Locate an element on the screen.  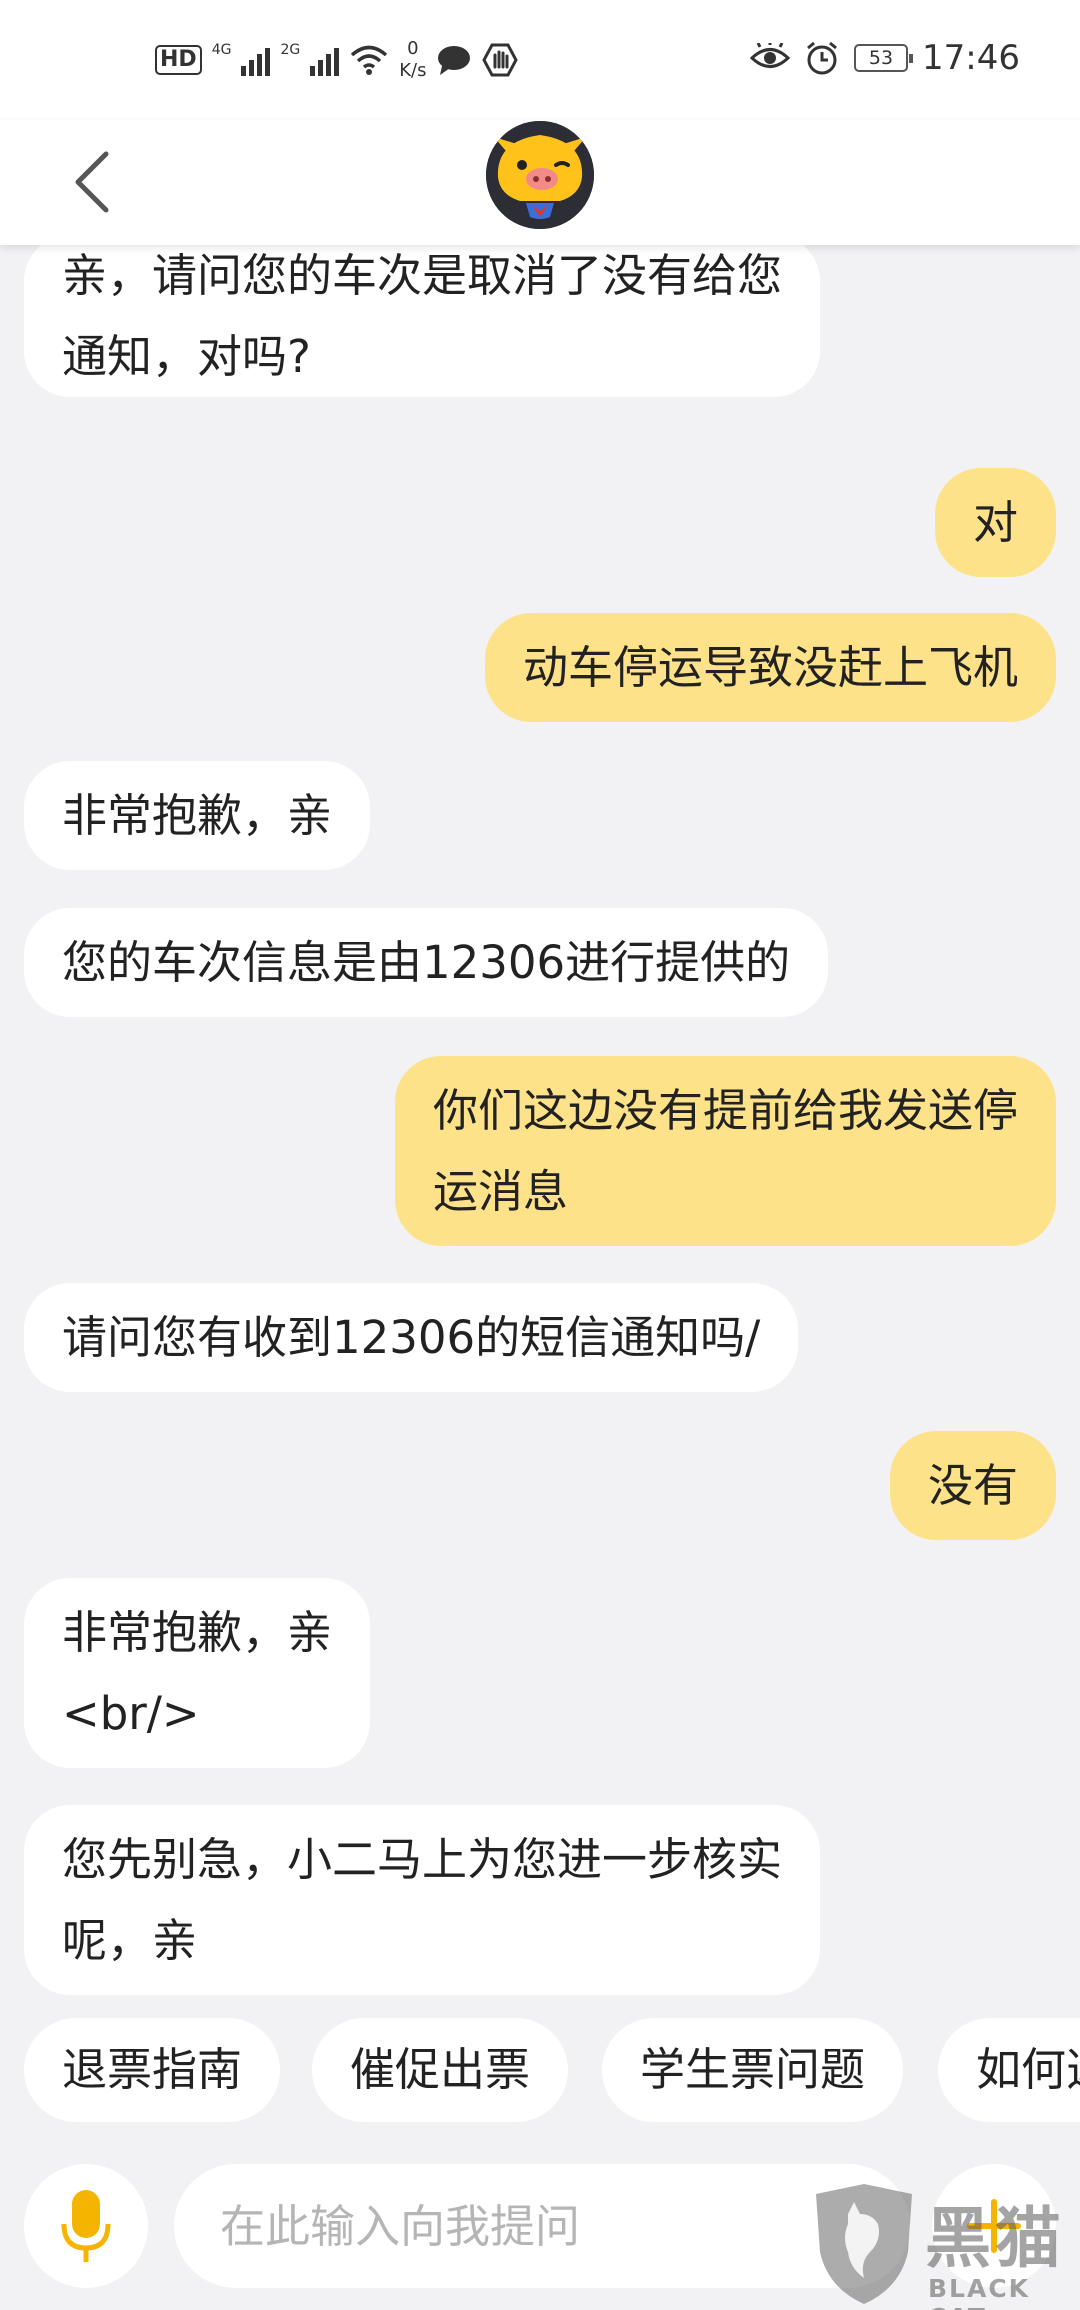
message-bubble-incoming: 非常抱歉，亲 <br/> is located at coordinates (197, 1673).